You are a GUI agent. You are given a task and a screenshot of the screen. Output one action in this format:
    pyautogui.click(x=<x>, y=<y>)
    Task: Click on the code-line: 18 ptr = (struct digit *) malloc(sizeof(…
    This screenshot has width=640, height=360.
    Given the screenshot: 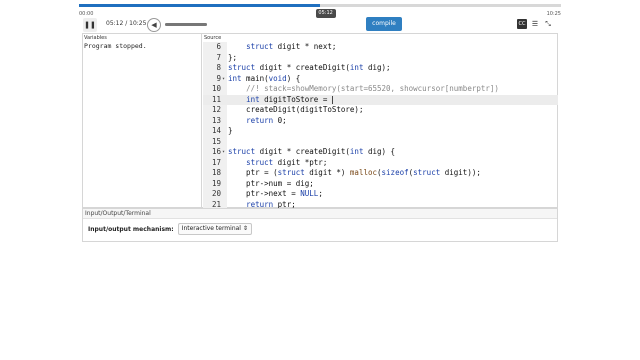 What is the action you would take?
    pyautogui.click(x=380, y=173)
    